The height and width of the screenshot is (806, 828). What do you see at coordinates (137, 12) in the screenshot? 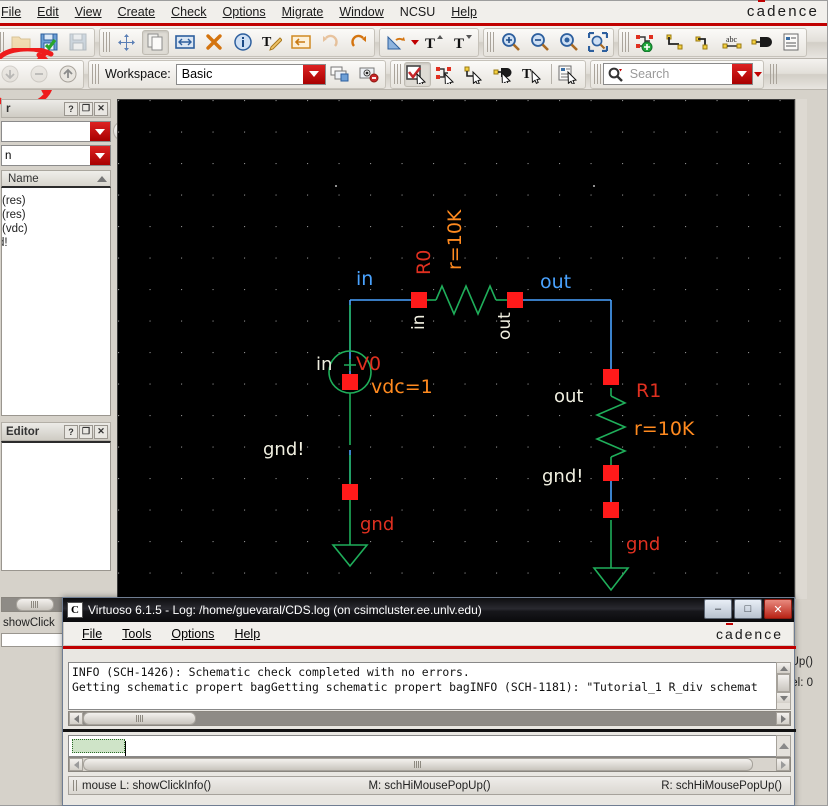
I see `menu-create: Create` at bounding box center [137, 12].